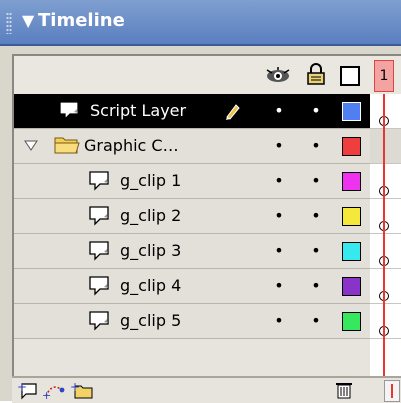 This screenshot has height=403, width=401. What do you see at coordinates (150, 286) in the screenshot?
I see `layer-name: g_clip 4` at bounding box center [150, 286].